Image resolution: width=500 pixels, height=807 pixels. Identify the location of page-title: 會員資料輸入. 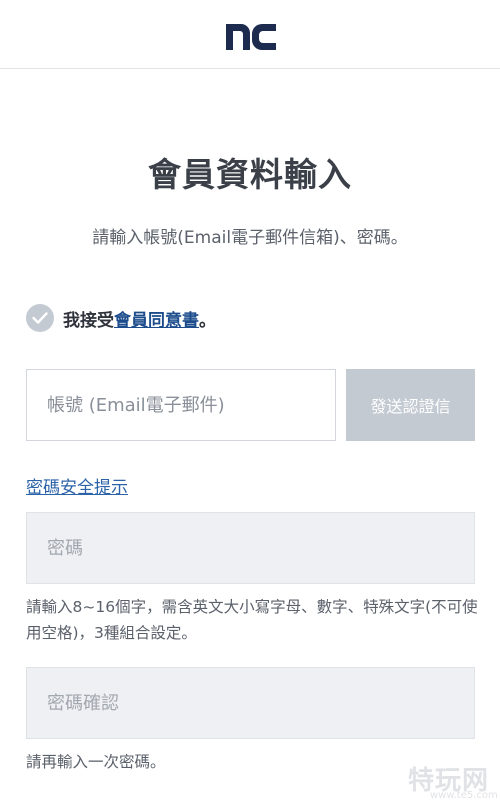
(250, 174).